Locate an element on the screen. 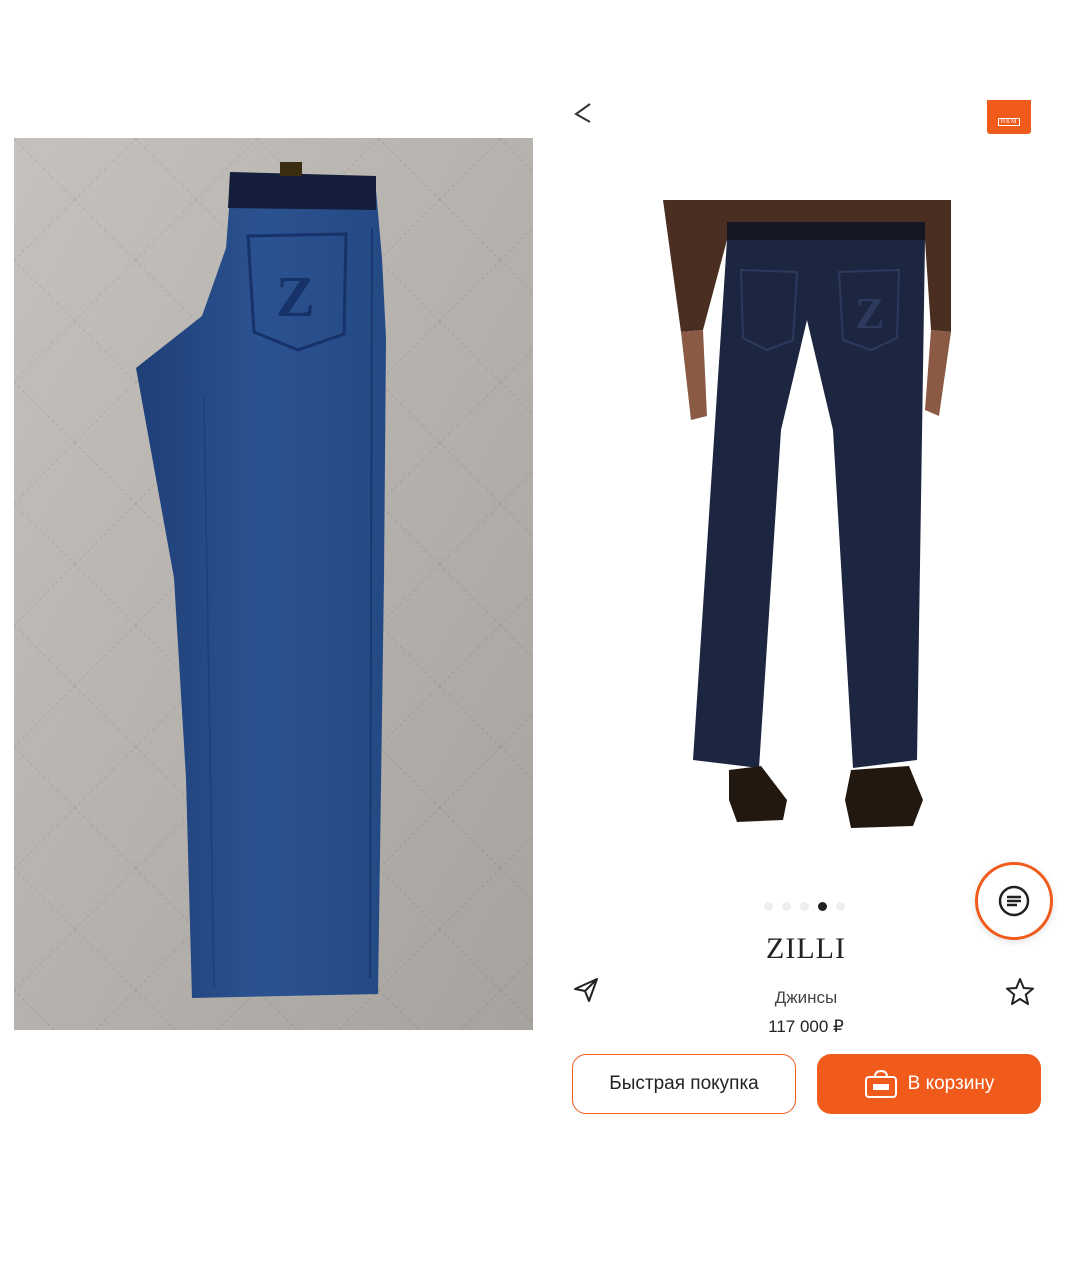 This screenshot has width=1080, height=1280. product-brand: ZILLI is located at coordinates (806, 949).